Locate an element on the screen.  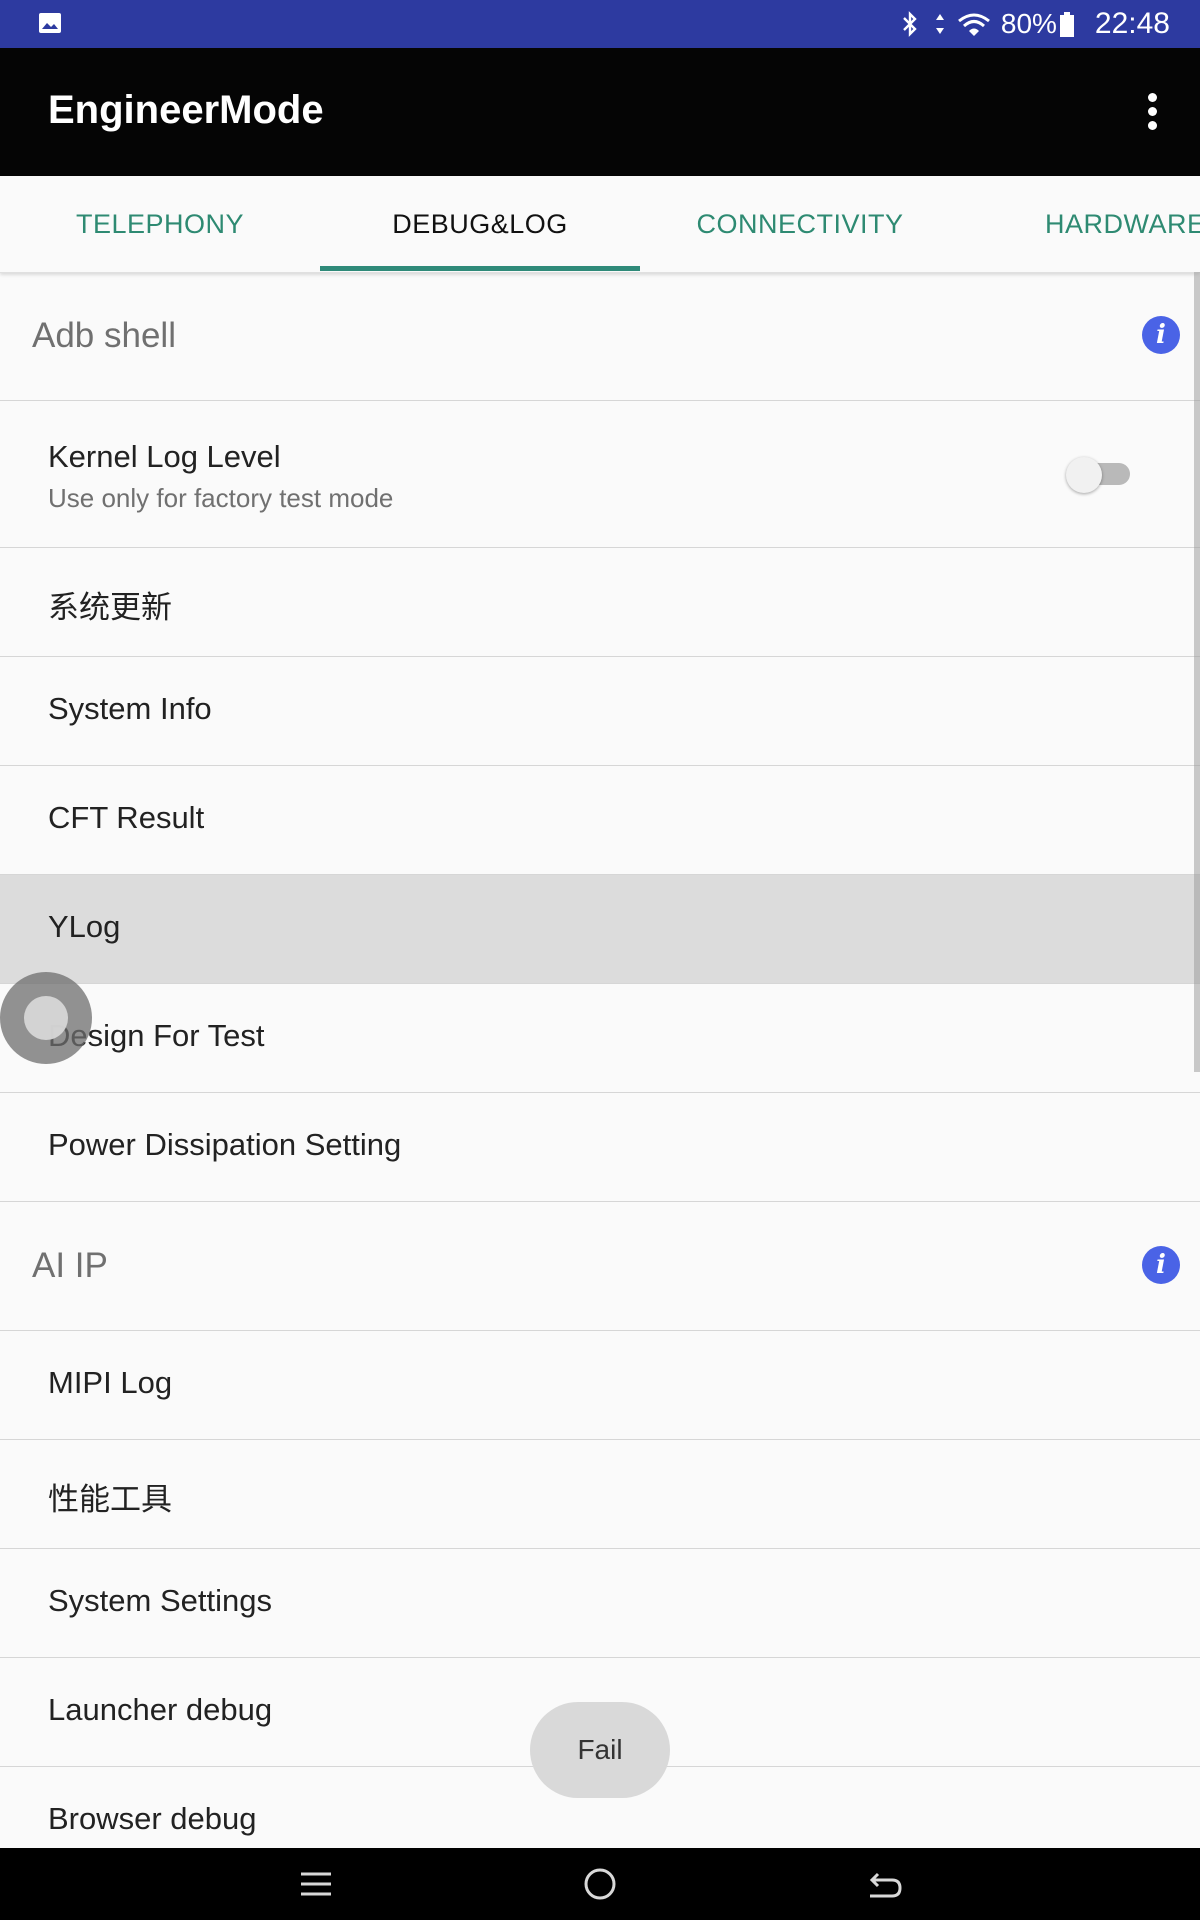
image-icon is located at coordinates (50, 23).